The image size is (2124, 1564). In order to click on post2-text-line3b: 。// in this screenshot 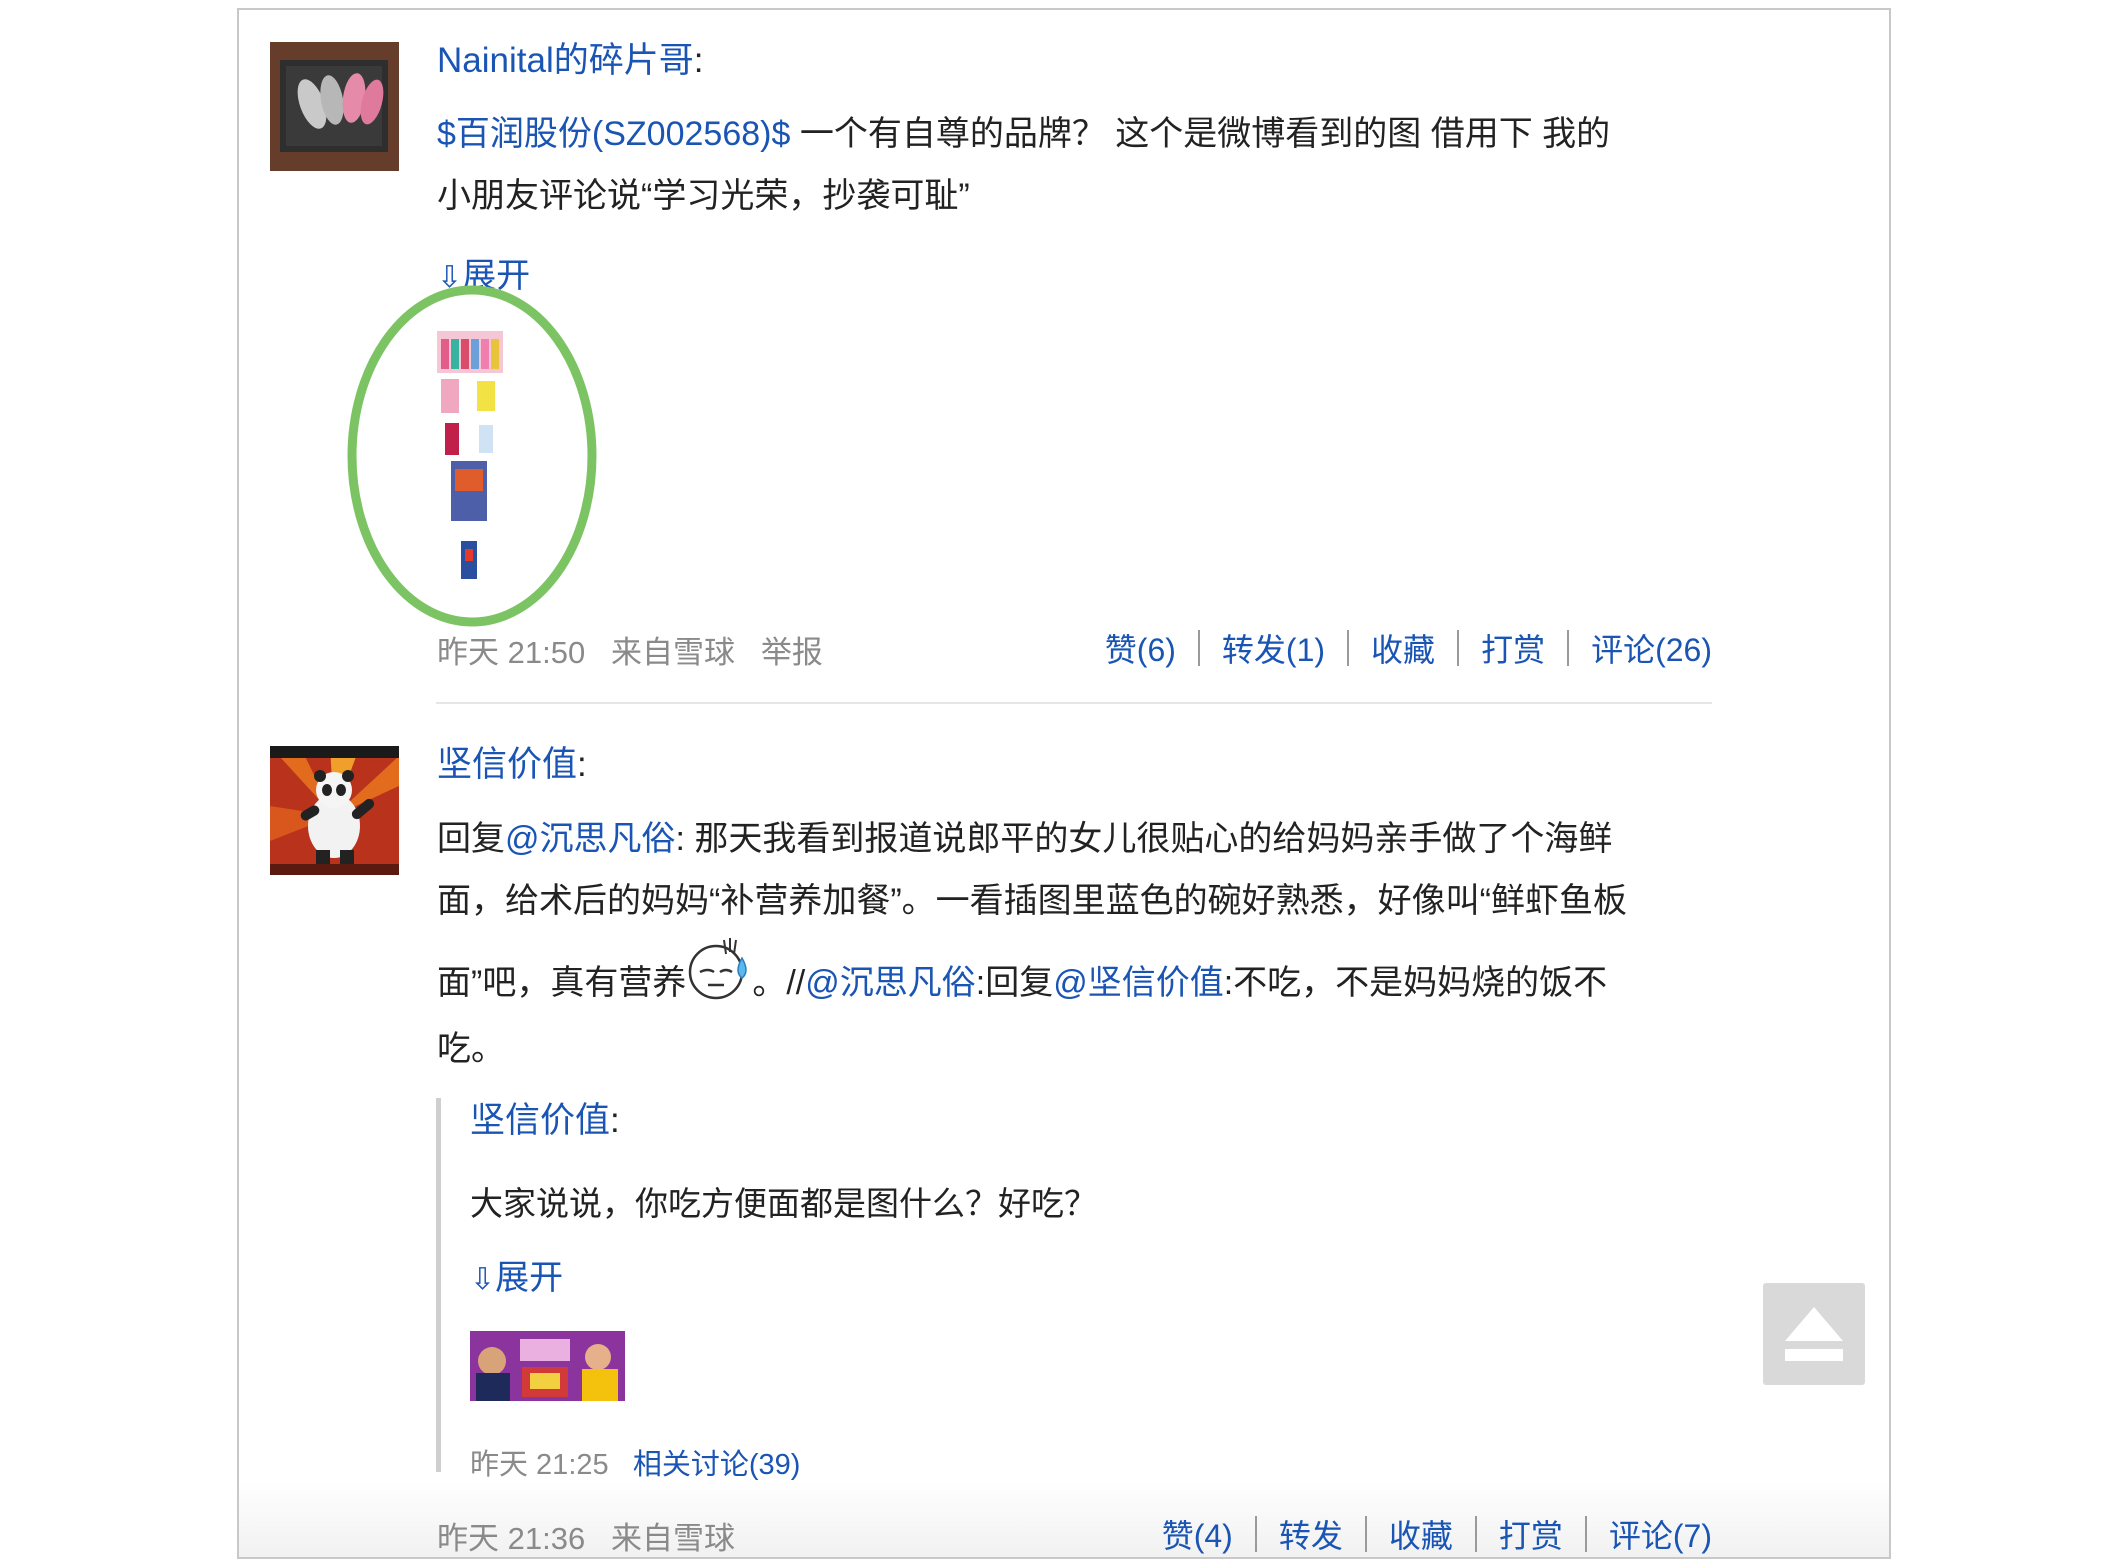, I will do `click(779, 983)`.